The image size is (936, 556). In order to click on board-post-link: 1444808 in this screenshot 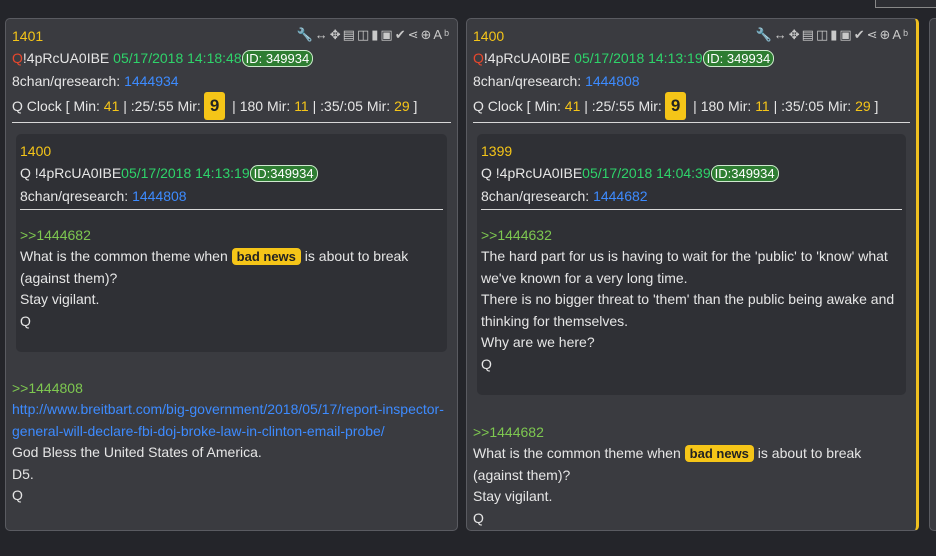, I will do `click(612, 81)`.